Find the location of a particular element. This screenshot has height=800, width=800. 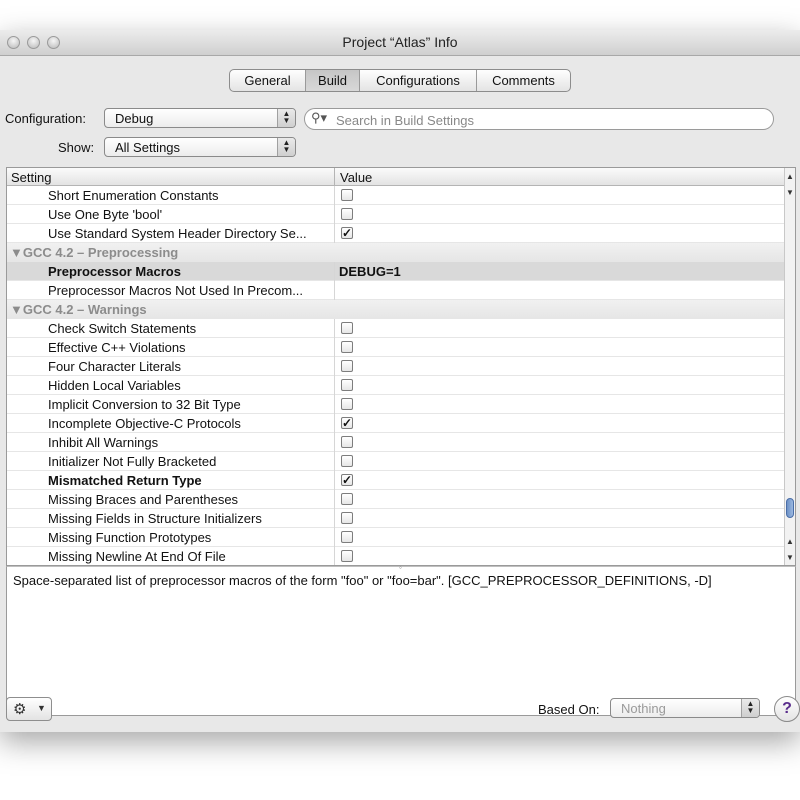

setting-name: Missing Fields in Structure Initializers is located at coordinates (155, 518).